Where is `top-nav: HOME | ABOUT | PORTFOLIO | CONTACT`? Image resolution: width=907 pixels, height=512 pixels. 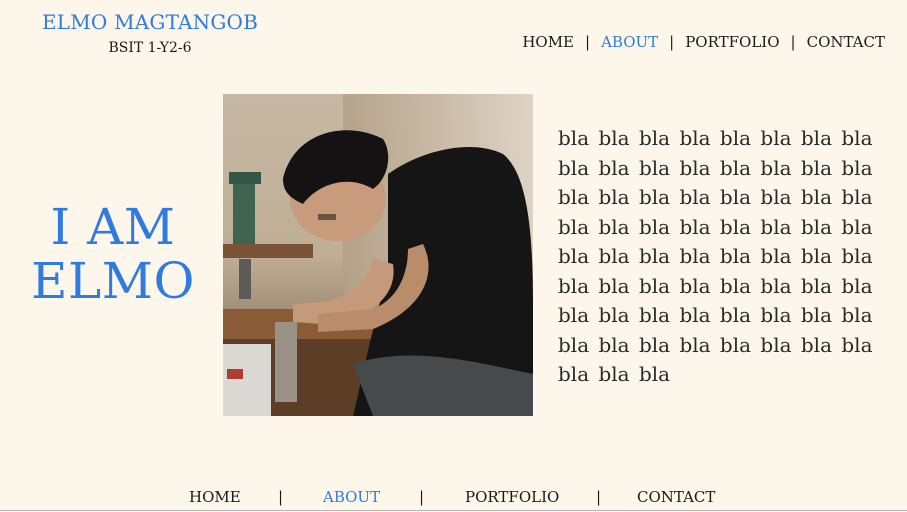
top-nav: HOME | ABOUT | PORTFOLIO | CONTACT is located at coordinates (703, 42).